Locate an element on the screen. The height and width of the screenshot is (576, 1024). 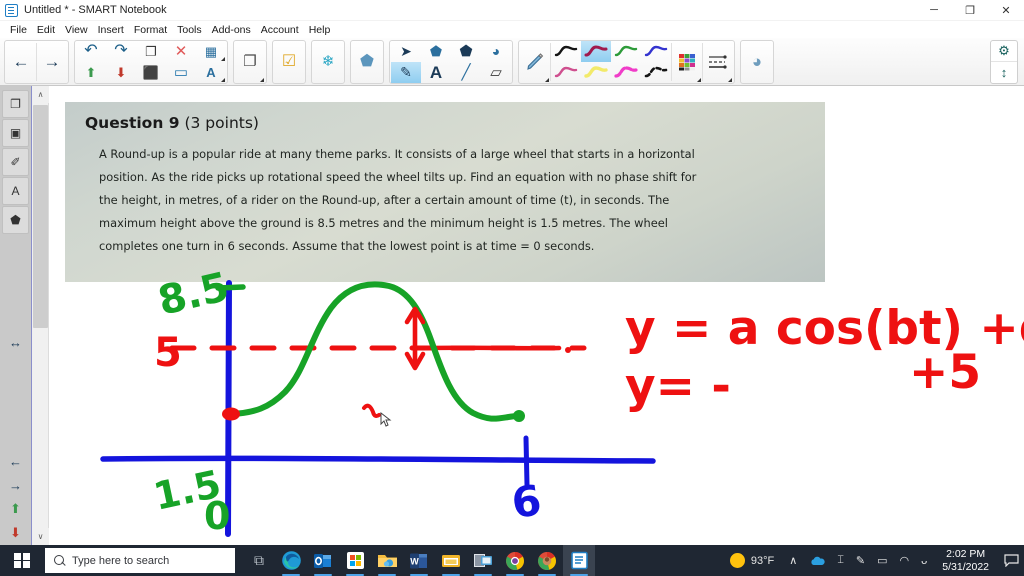
shapes-tool-button: ⬟ is located at coordinates (466, 51).